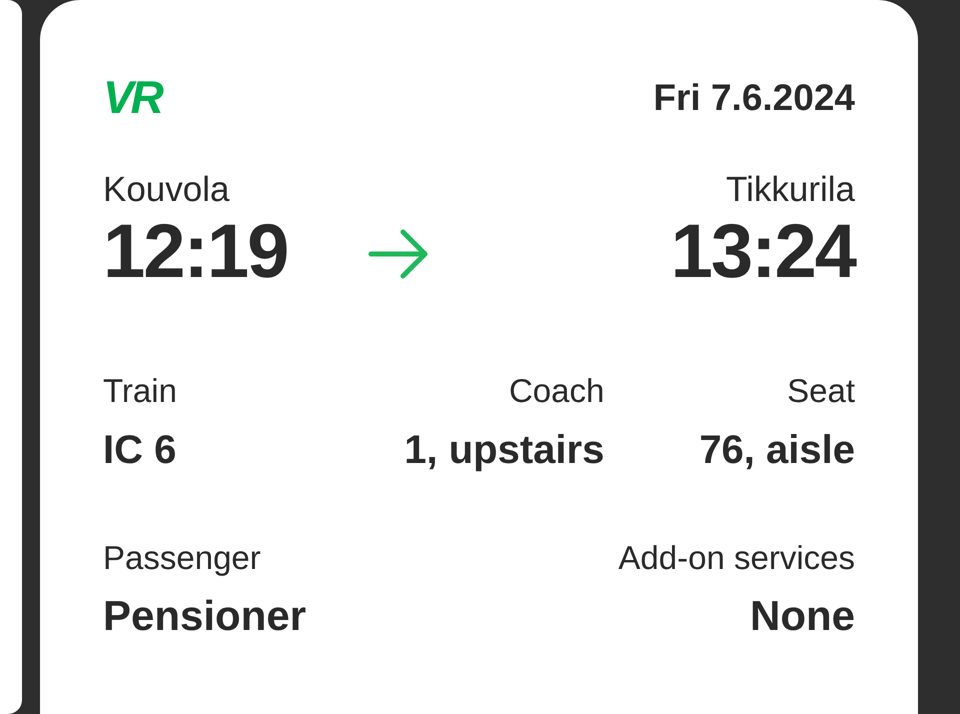 The image size is (960, 714). What do you see at coordinates (736, 558) in the screenshot?
I see `detail-label: Add-on services` at bounding box center [736, 558].